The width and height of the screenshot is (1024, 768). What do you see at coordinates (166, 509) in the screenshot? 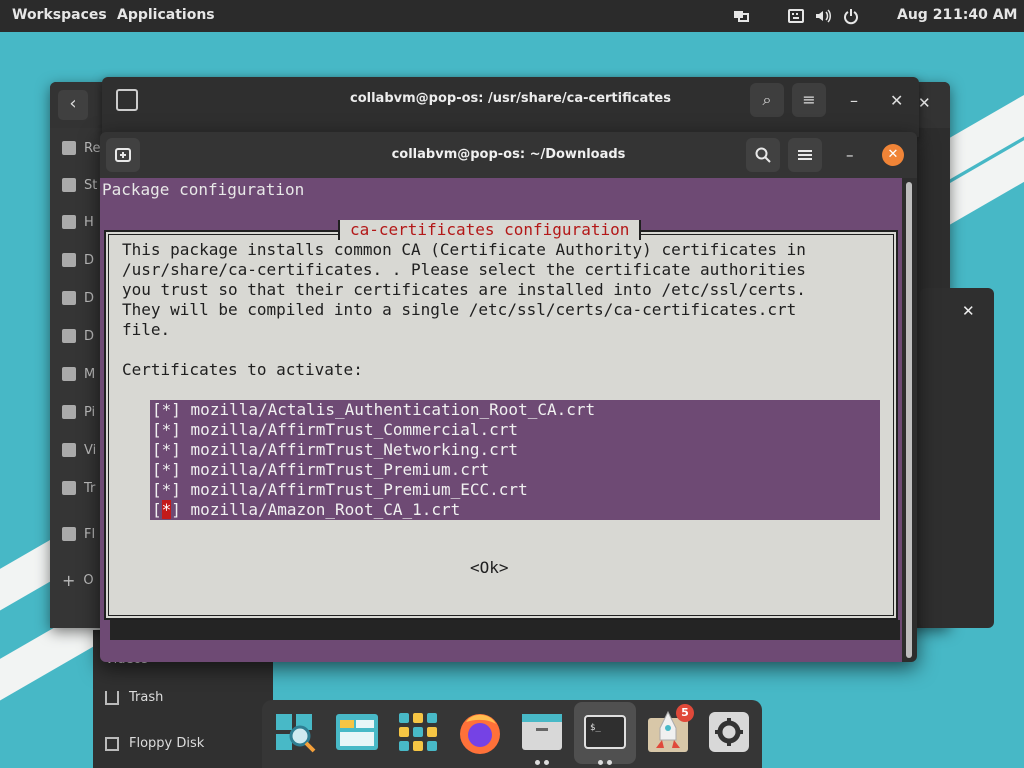
I see `checkbox-mark-focused: *` at bounding box center [166, 509].